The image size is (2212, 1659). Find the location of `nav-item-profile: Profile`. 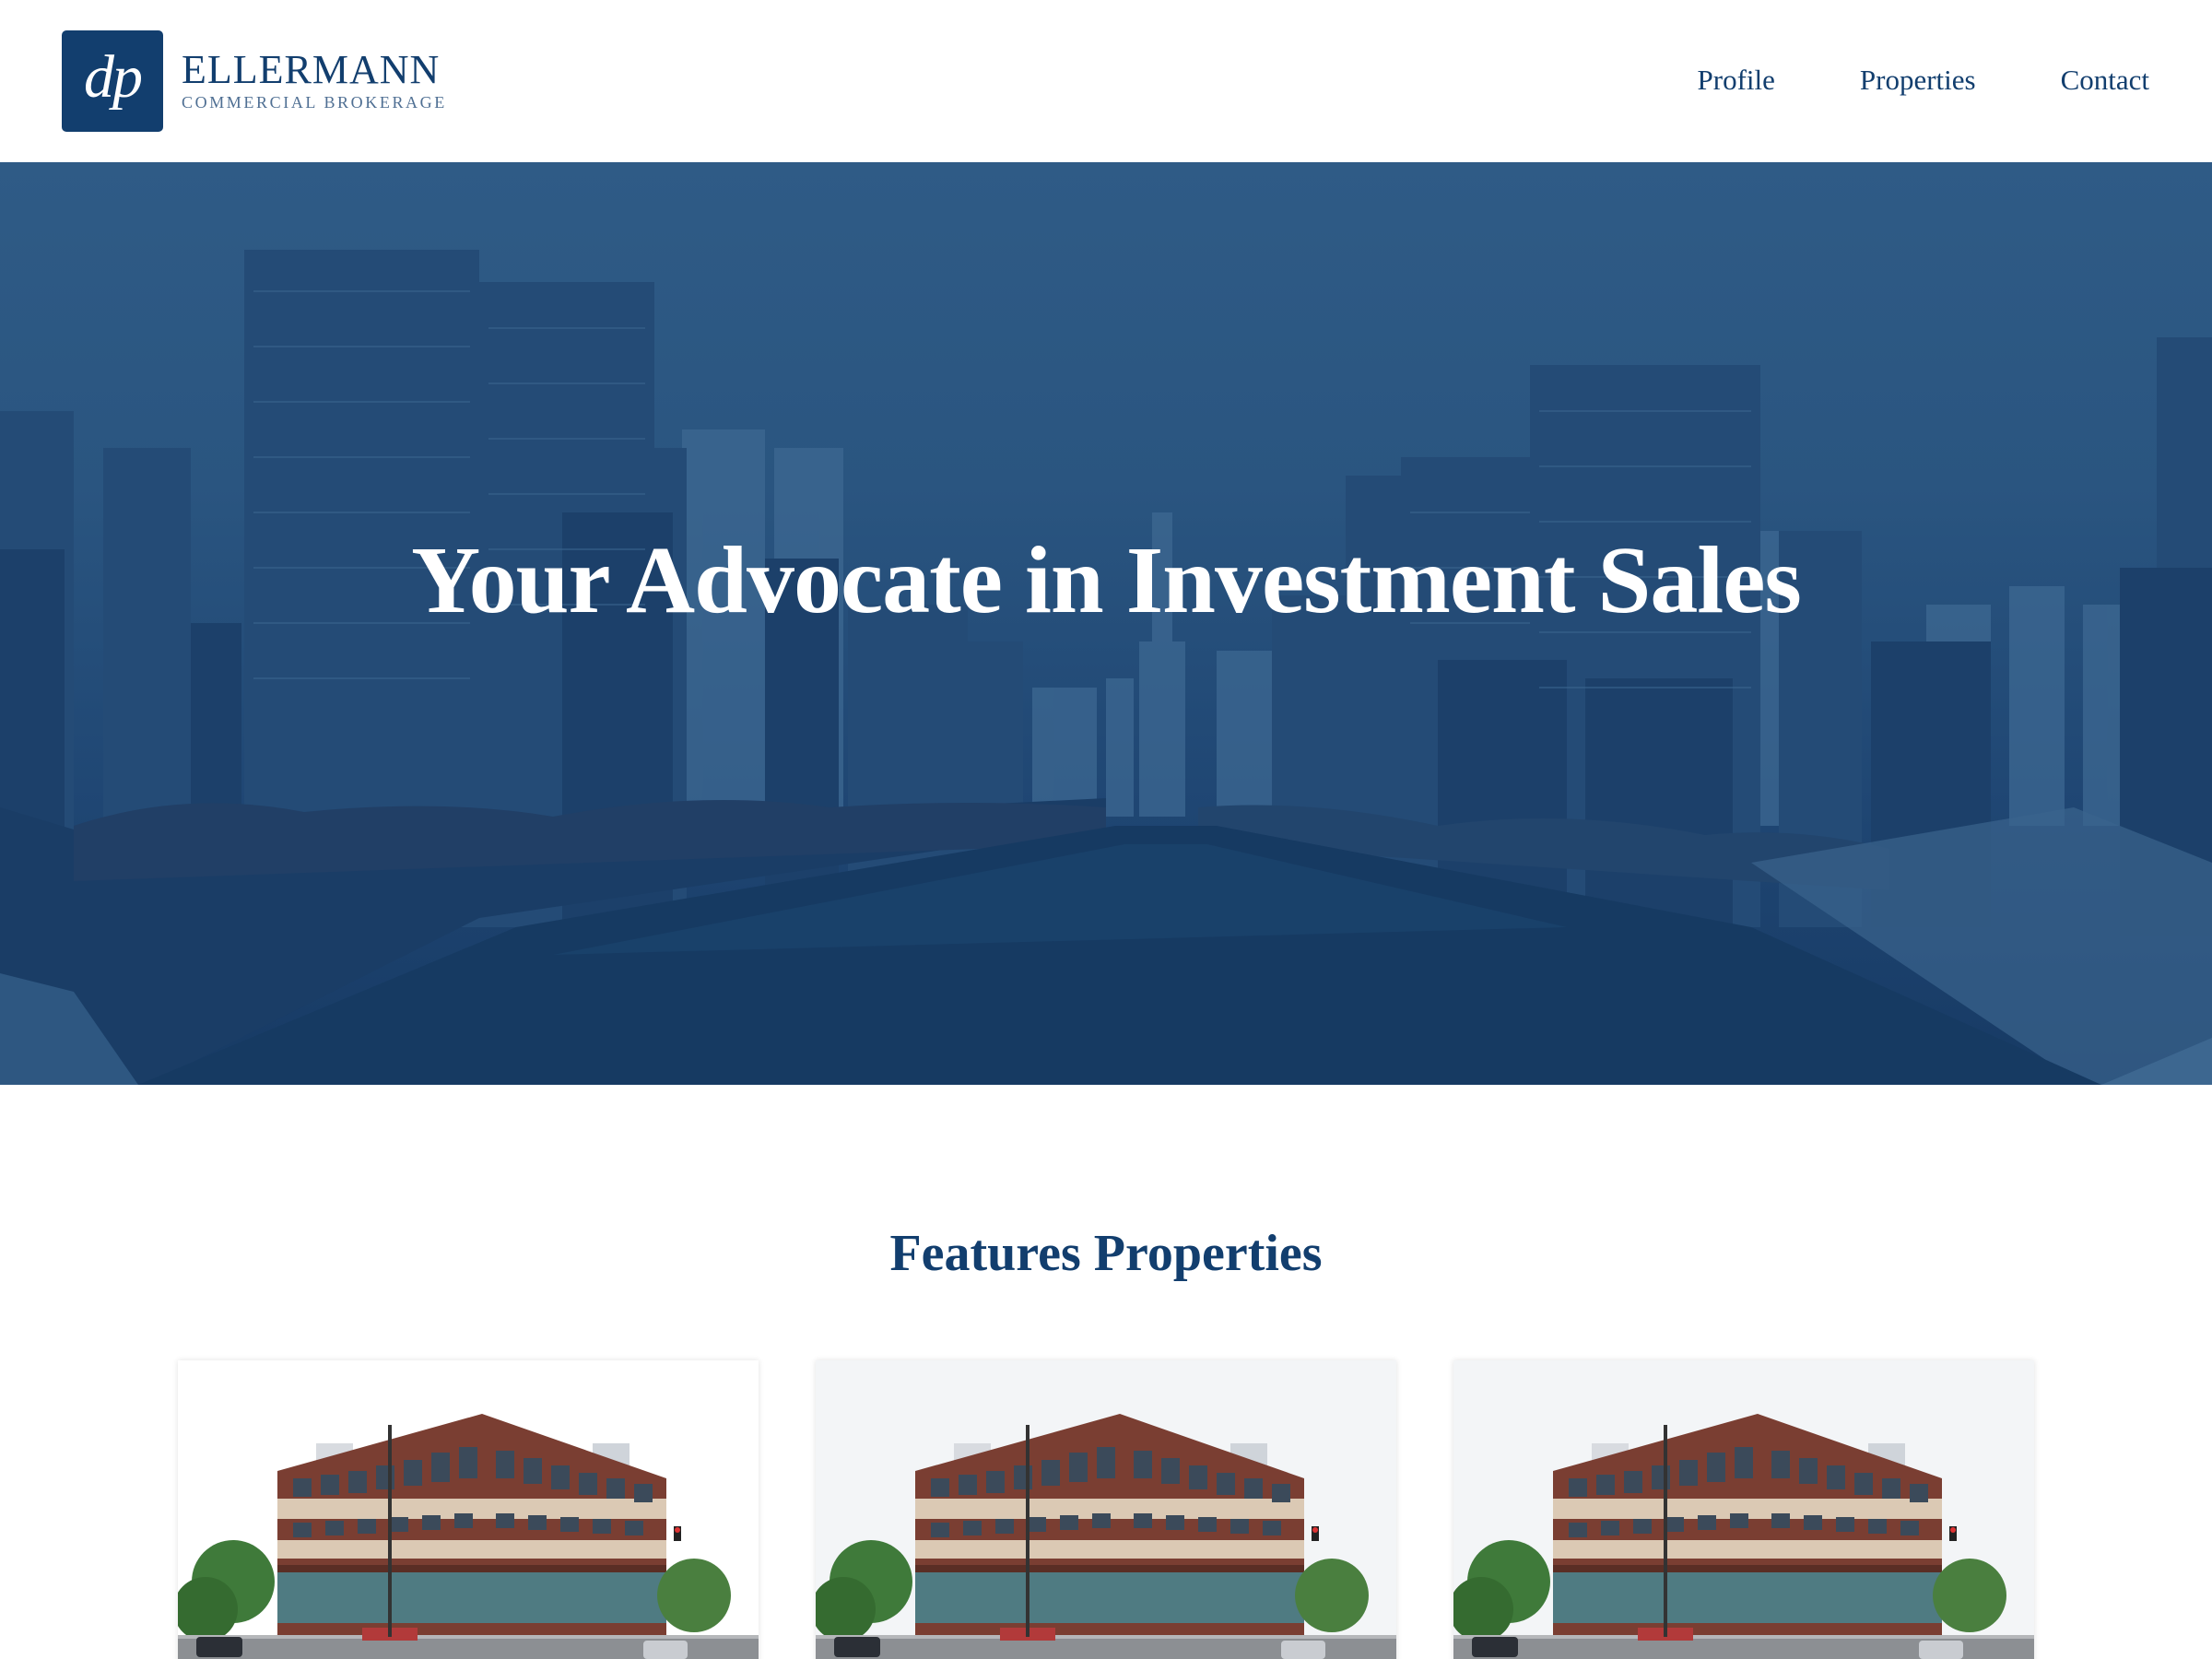

nav-item-profile: Profile is located at coordinates (1736, 80).